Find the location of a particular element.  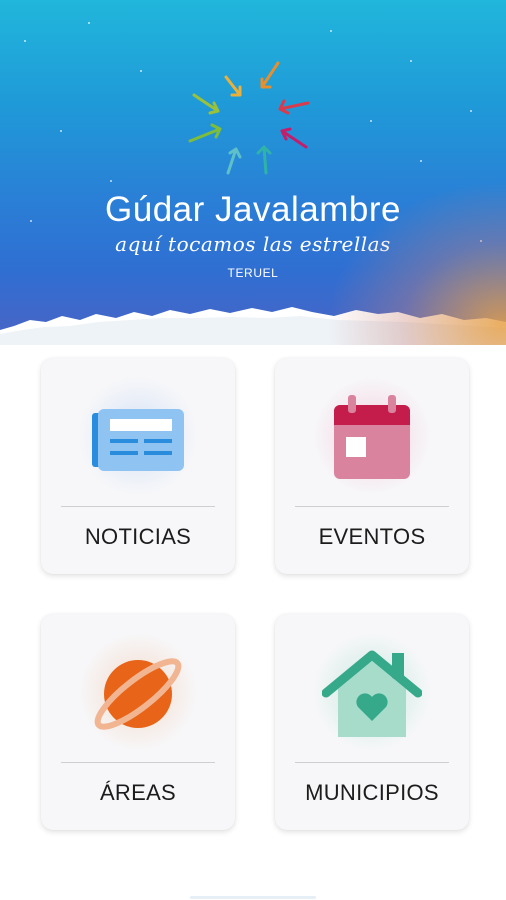

menu-card-municipios: MUNICIPIOS is located at coordinates (372, 722).